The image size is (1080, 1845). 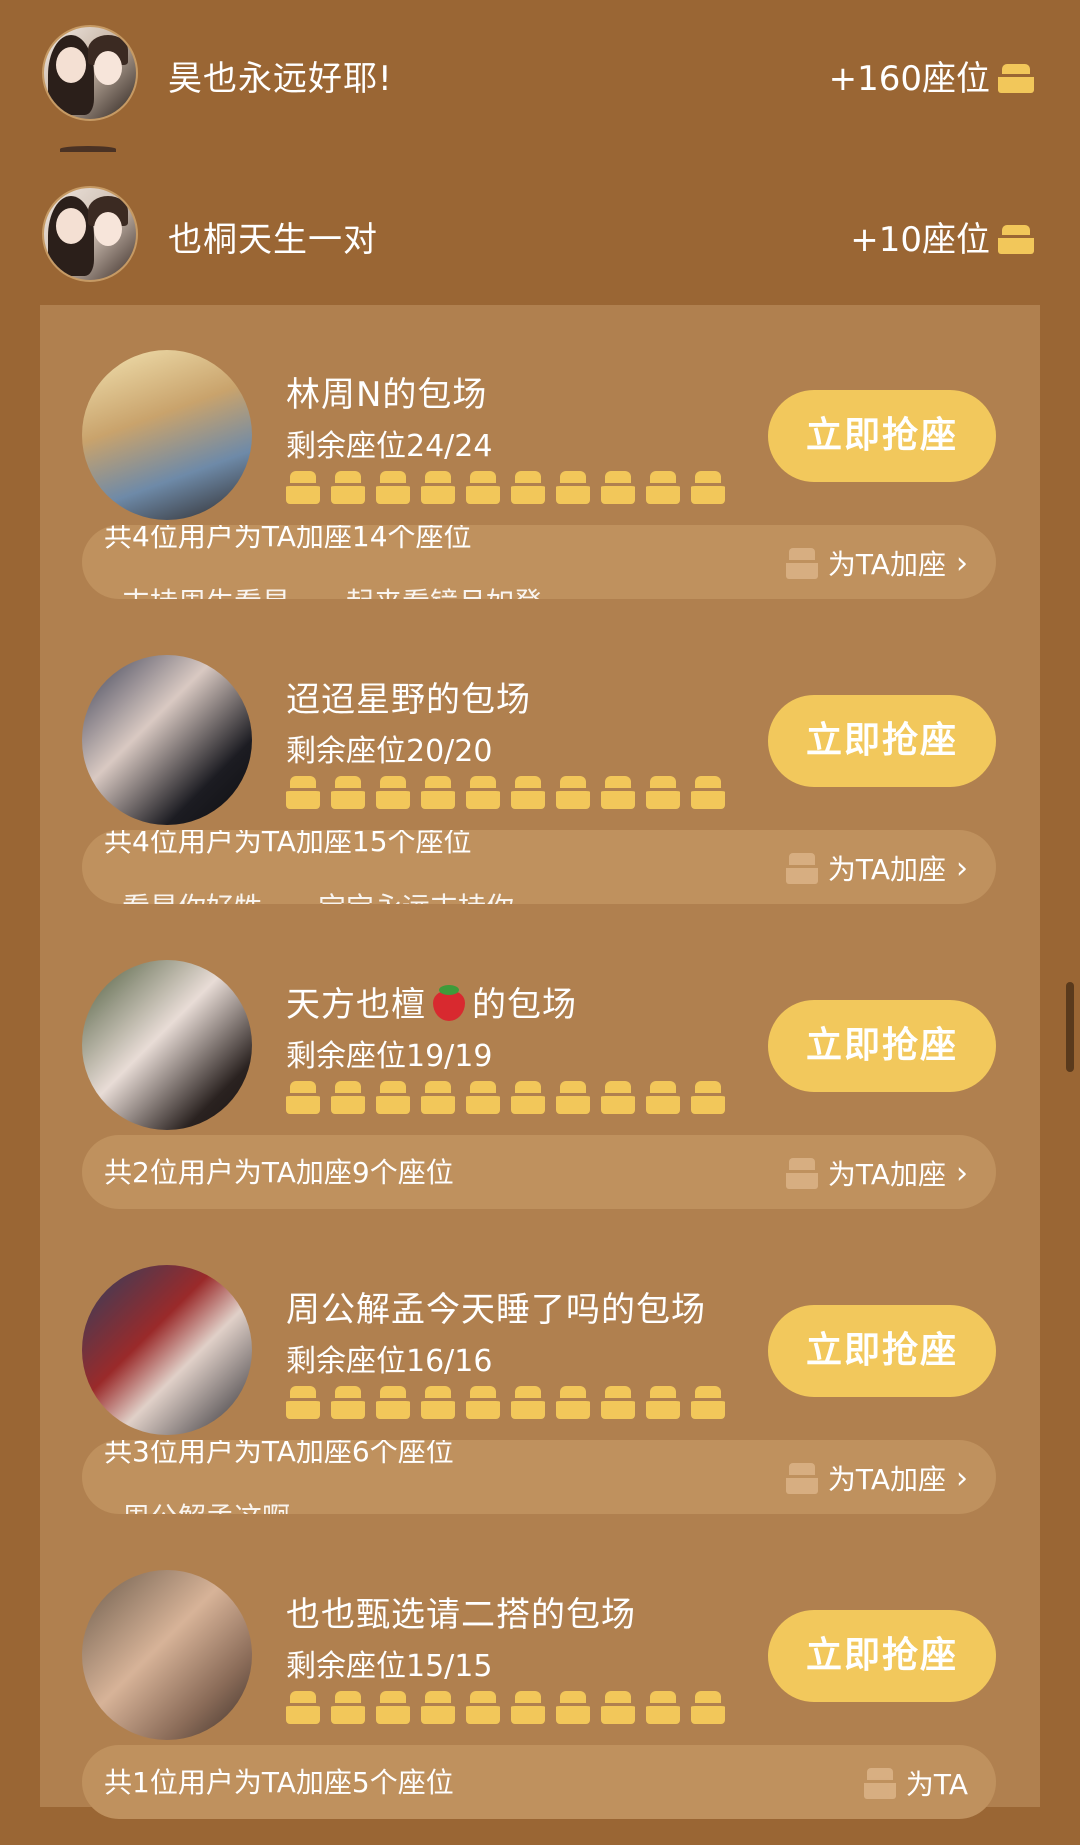 What do you see at coordinates (279, 1782) in the screenshot?
I see `add-seat-summary: 共1位用户为TA加座5个座位` at bounding box center [279, 1782].